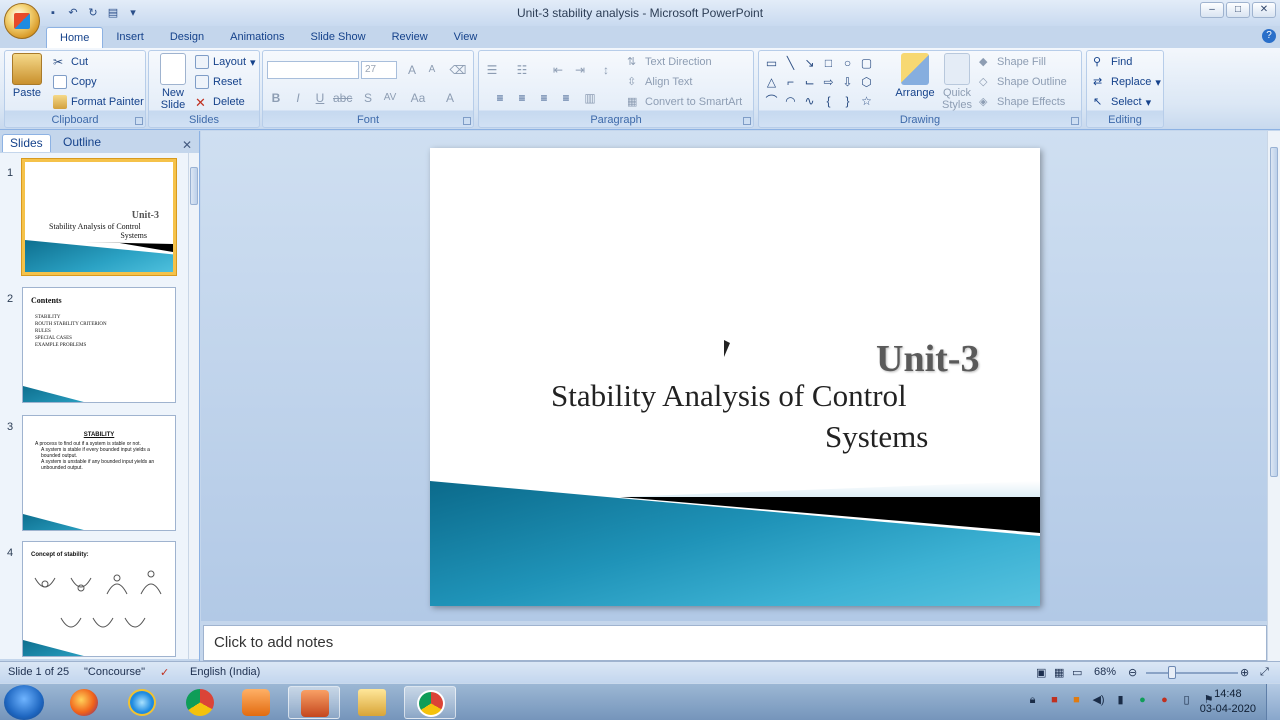 The image size is (1280, 720). Describe the element at coordinates (828, 63) in the screenshot. I see `rectangle-shape-icon: □` at that location.